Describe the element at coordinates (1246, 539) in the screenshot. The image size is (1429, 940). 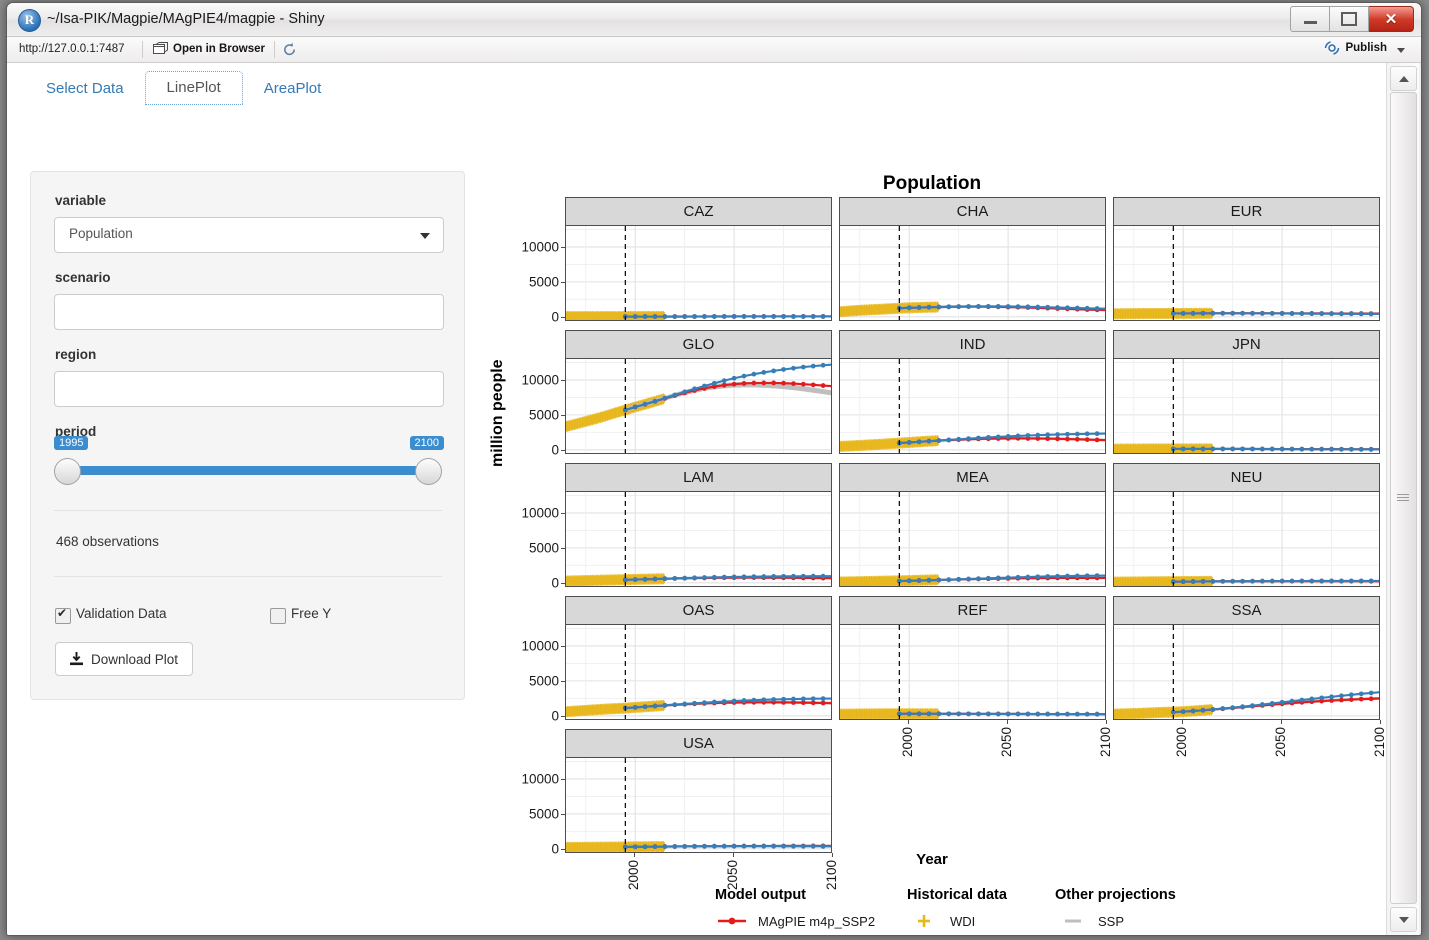
I see `facet-plot-area-neu` at that location.